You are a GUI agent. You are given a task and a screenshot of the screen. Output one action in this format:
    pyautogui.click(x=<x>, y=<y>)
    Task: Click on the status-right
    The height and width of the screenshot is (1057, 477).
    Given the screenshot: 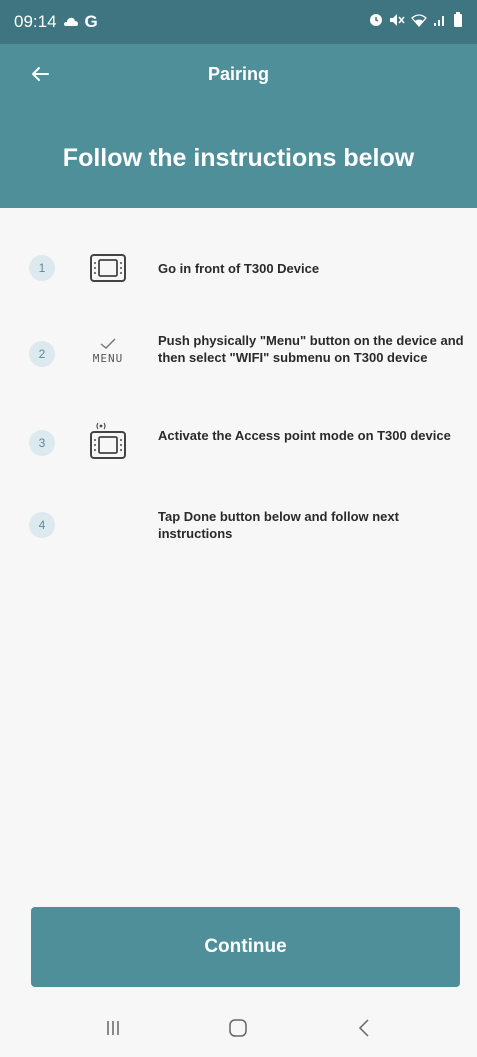 What is the action you would take?
    pyautogui.click(x=416, y=22)
    